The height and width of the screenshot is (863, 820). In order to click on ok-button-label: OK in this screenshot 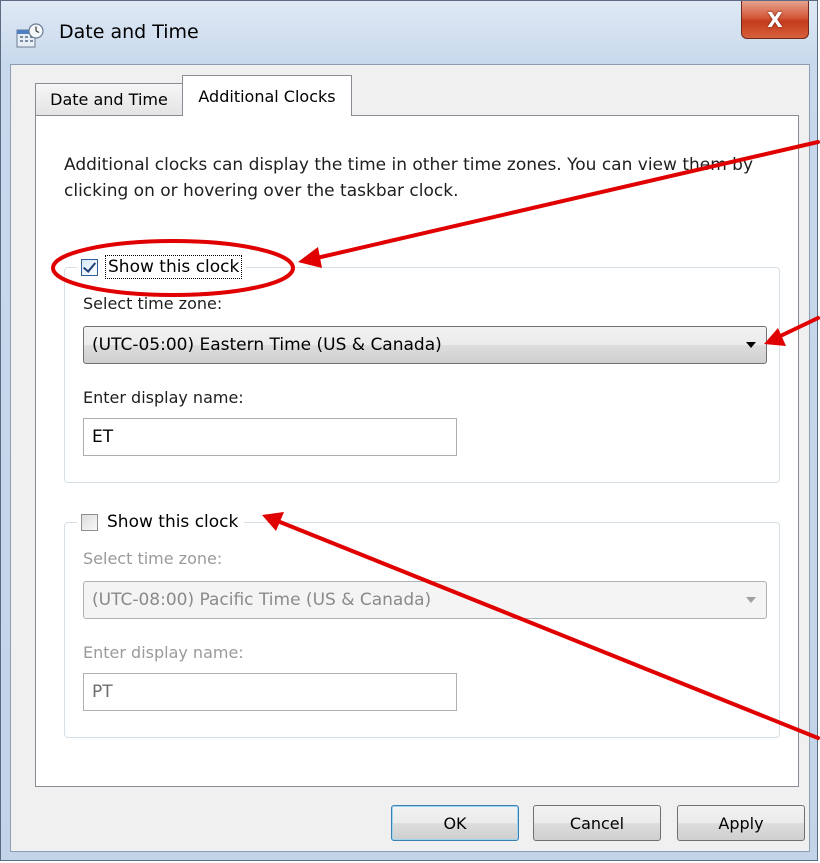, I will do `click(455, 823)`.